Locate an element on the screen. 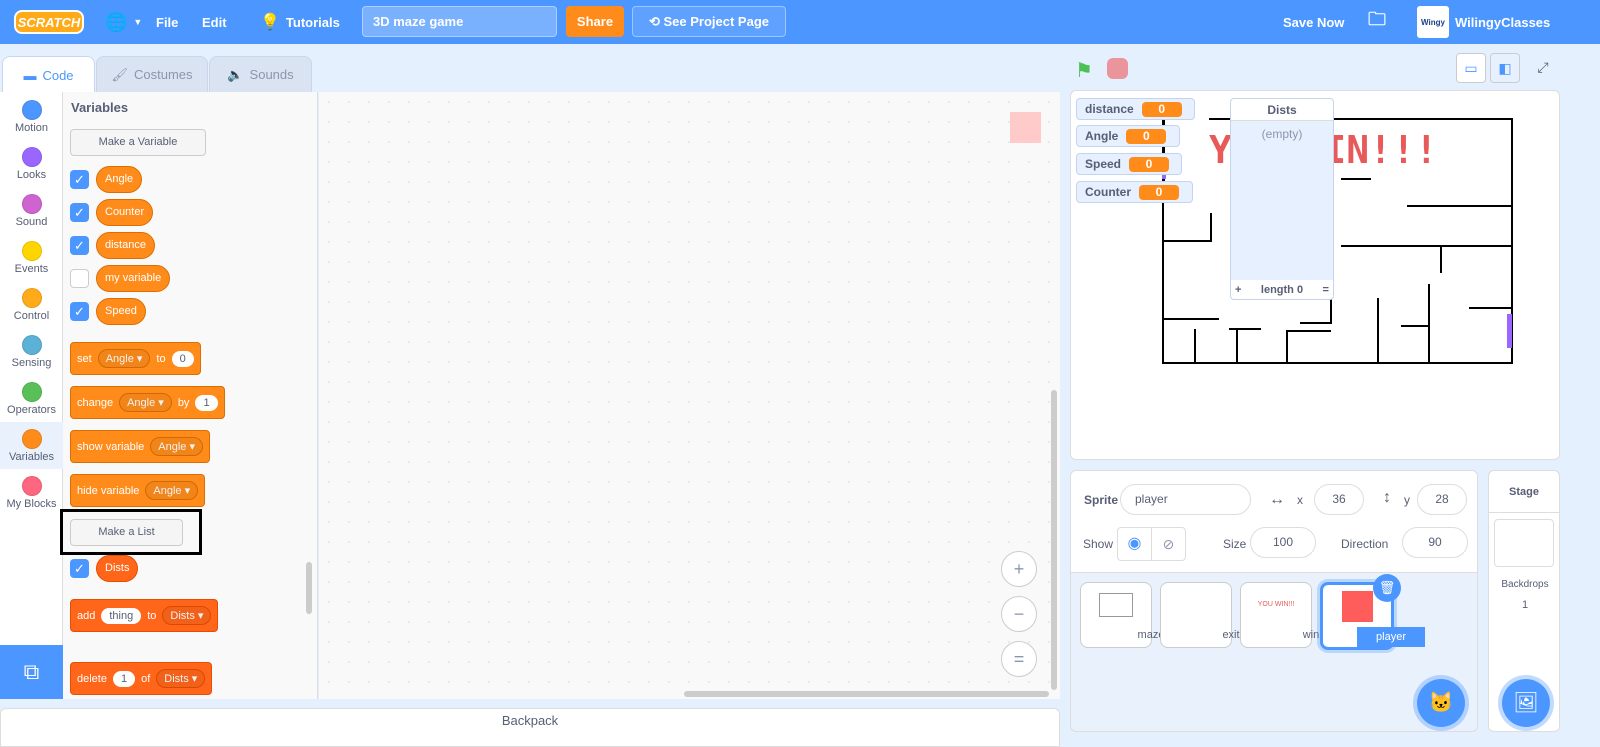 Image resolution: width=1600 pixels, height=747 pixels. sprite-name-input: player is located at coordinates (1185, 499).